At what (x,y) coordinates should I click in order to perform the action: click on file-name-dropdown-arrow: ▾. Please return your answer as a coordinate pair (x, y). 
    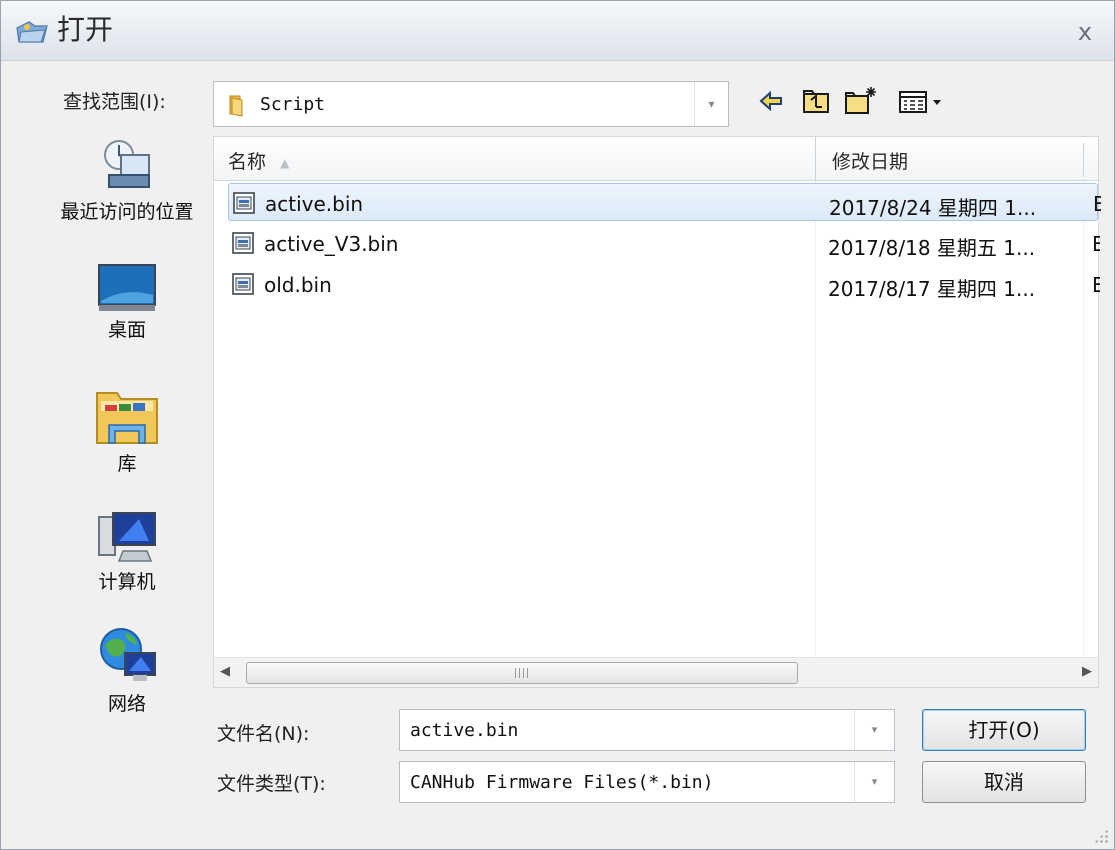
    Looking at the image, I should click on (874, 730).